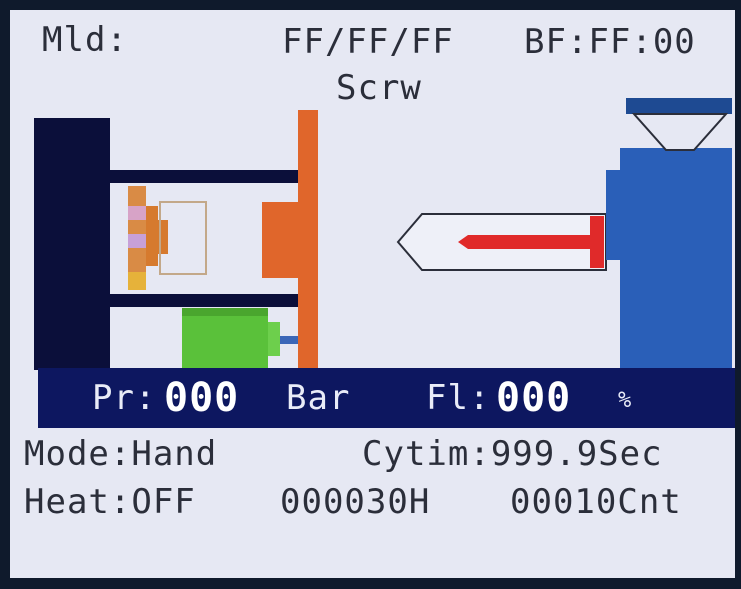  Describe the element at coordinates (613, 215) in the screenshot. I see `barrel-front` at that location.